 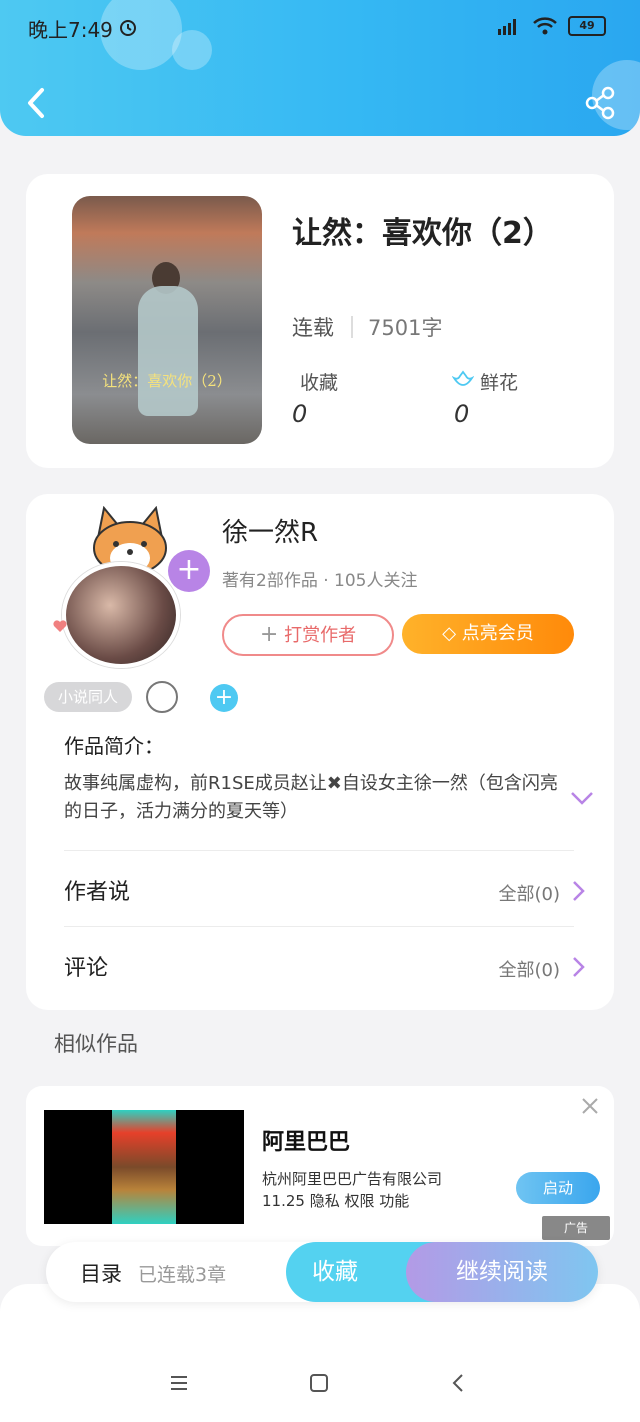 I want to click on book-cover: 让然：喜欢你（2）, so click(x=167, y=320).